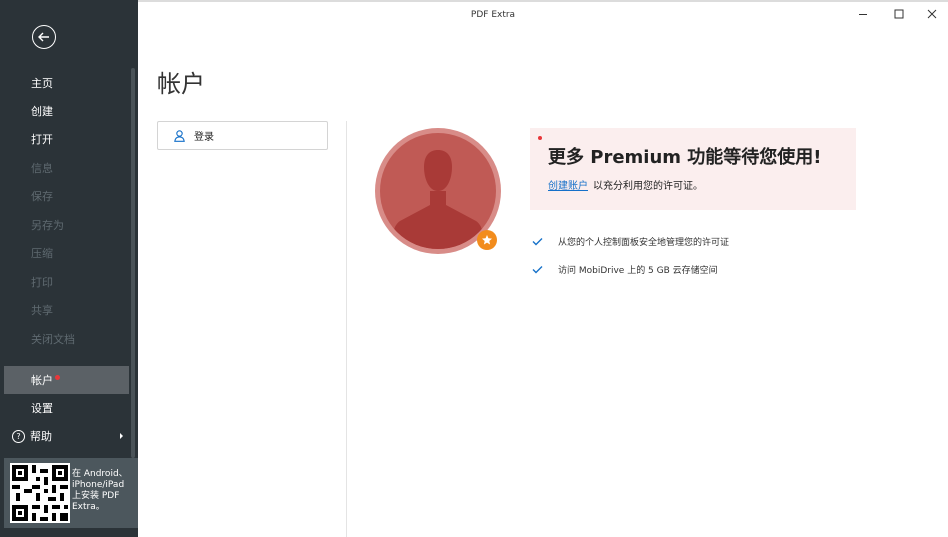  Describe the element at coordinates (133, 263) in the screenshot. I see `sidebar-scrollbar` at that location.